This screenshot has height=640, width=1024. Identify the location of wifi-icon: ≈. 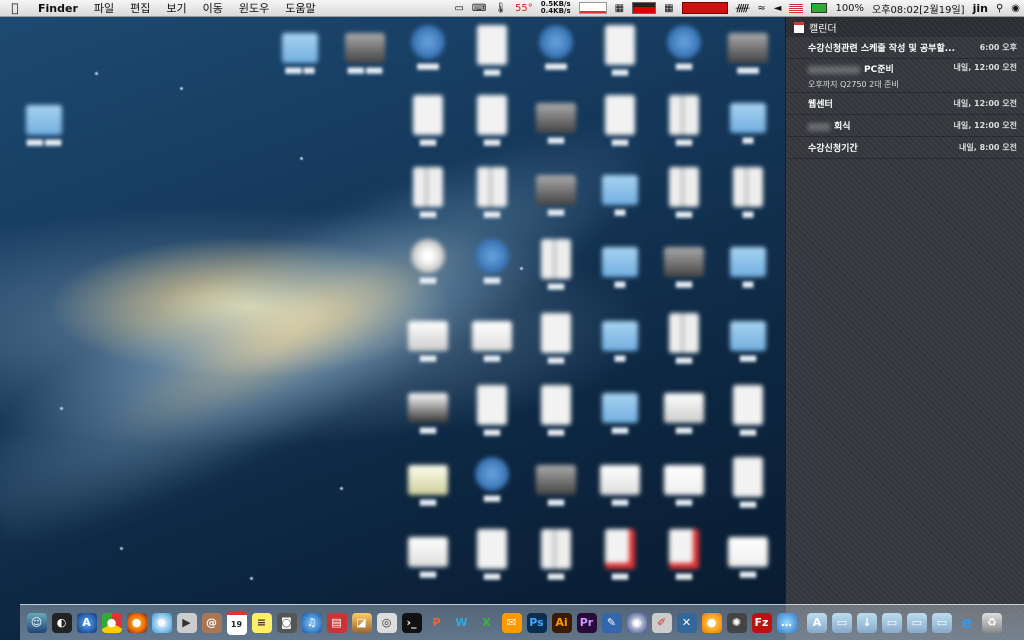
(761, 8).